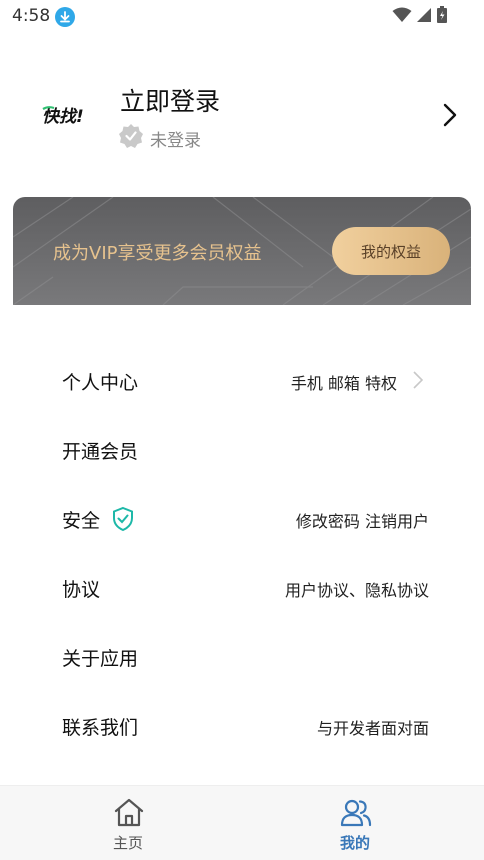  What do you see at coordinates (170, 100) in the screenshot?
I see `login-title: 立即登录` at bounding box center [170, 100].